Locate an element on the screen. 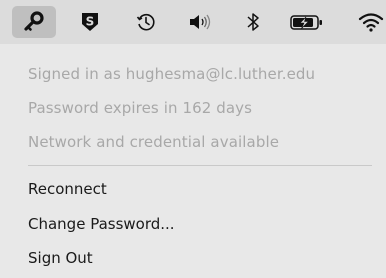  battery-icon-button is located at coordinates (307, 22).